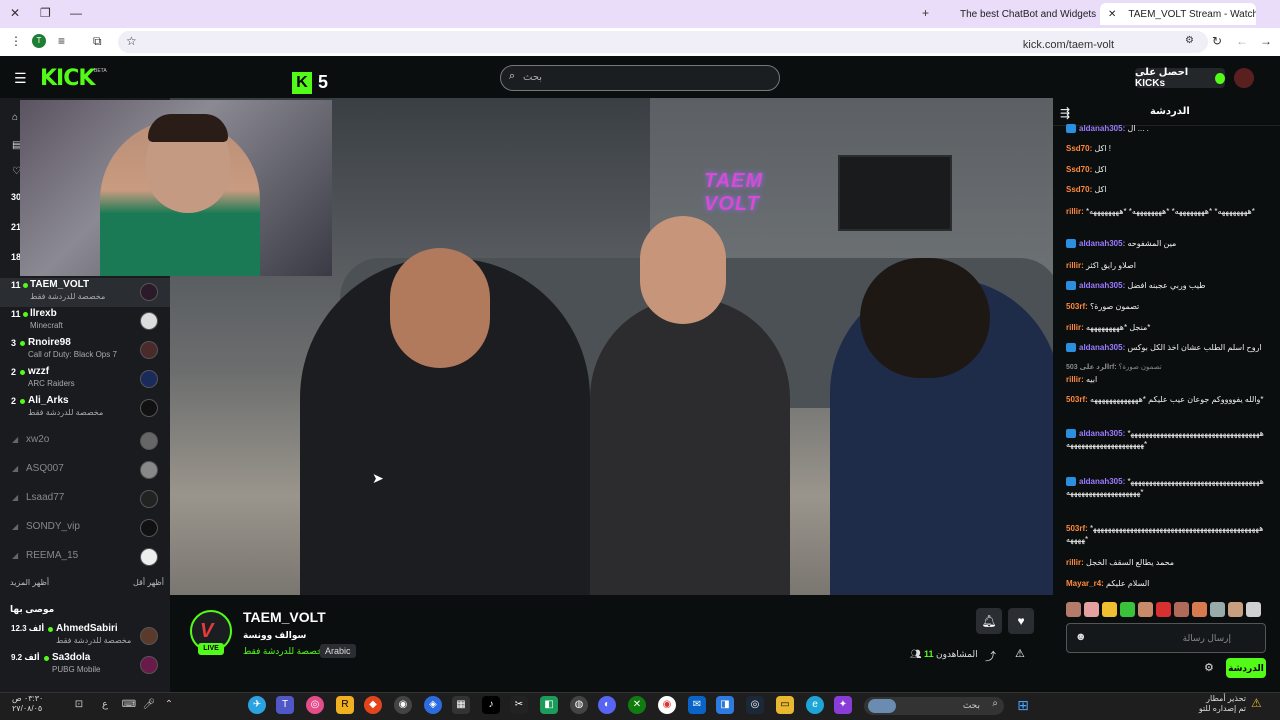 Image resolution: width=1280 pixels, height=720 pixels. What do you see at coordinates (663, 42) in the screenshot?
I see `url-field: ☆ kick.com/taem-volt ⚙` at bounding box center [663, 42].